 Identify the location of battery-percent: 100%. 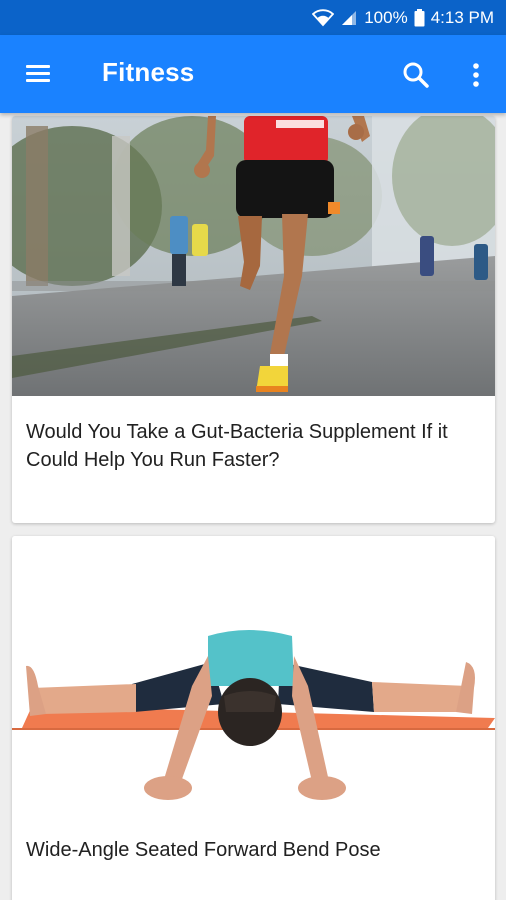
(386, 17).